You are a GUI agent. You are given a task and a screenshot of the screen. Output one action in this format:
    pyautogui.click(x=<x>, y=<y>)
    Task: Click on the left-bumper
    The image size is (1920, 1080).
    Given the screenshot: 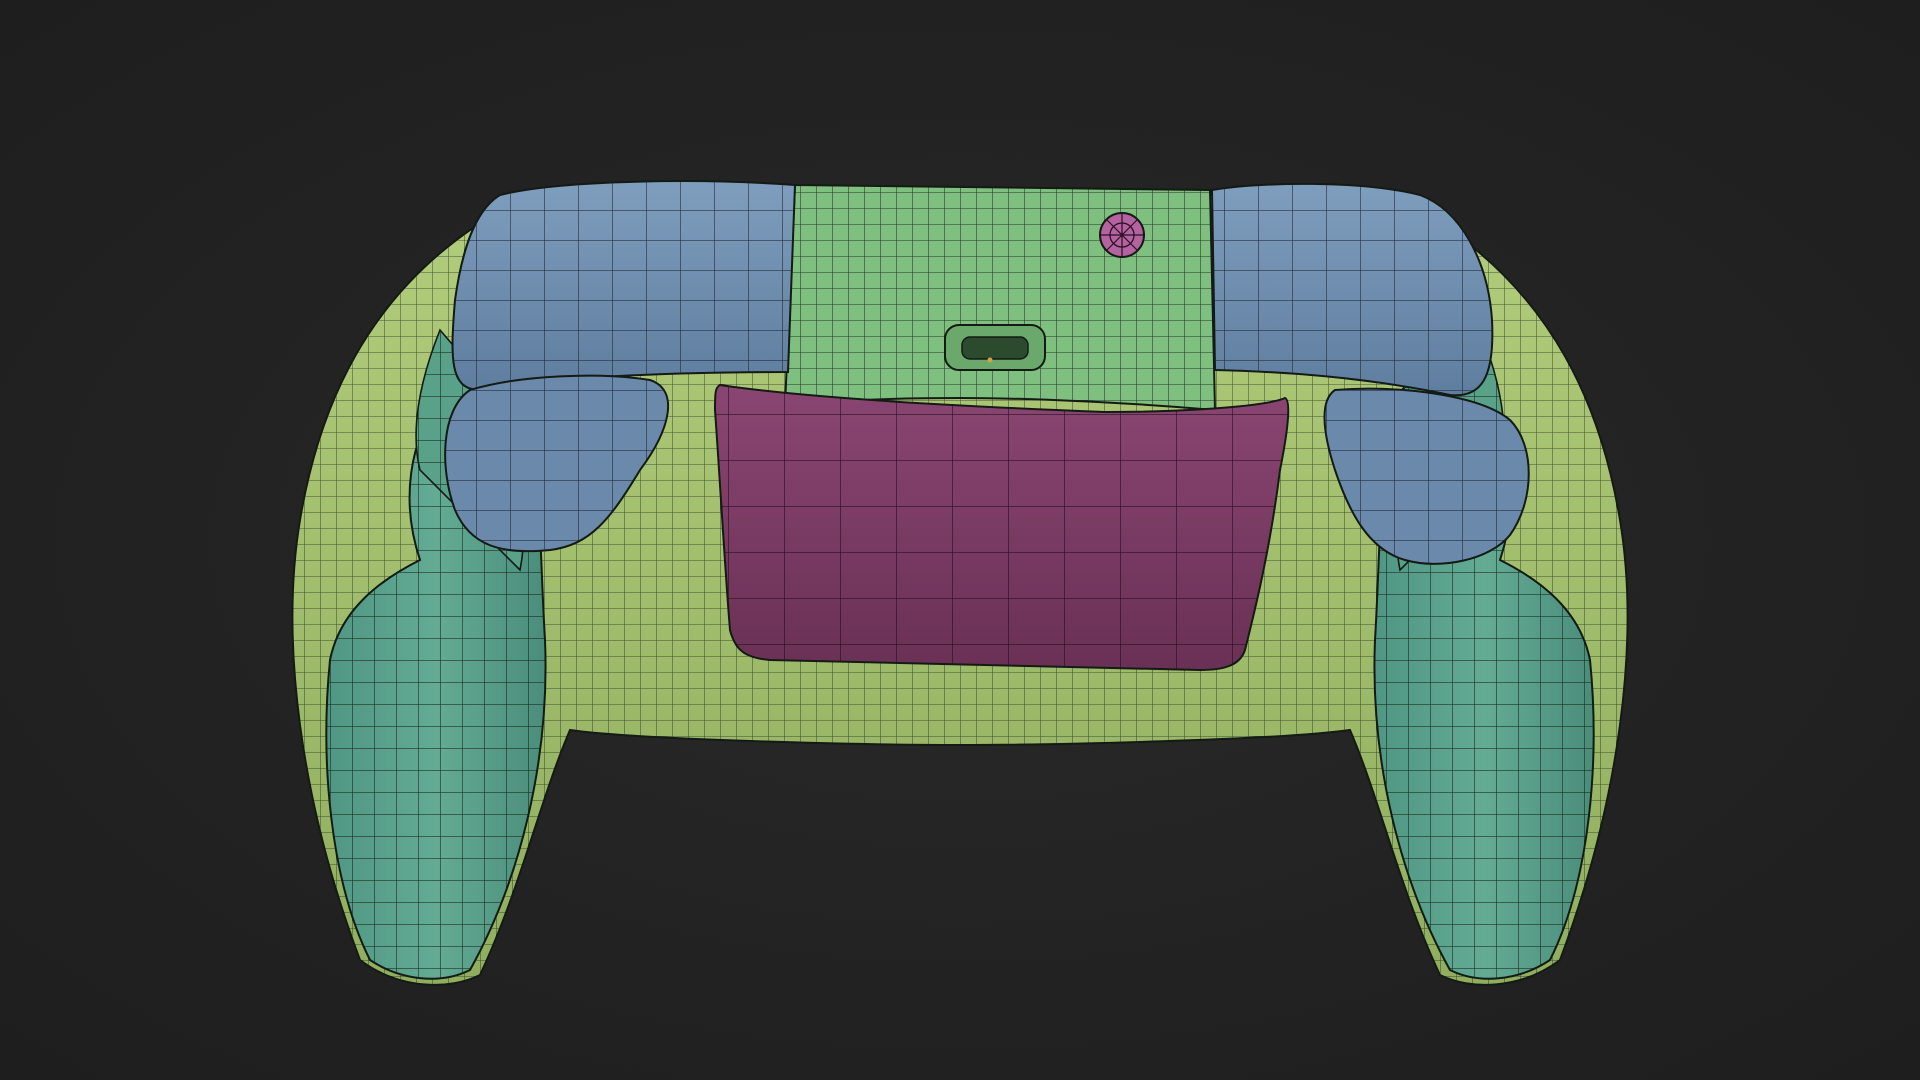 What is the action you would take?
    pyautogui.click(x=624, y=286)
    